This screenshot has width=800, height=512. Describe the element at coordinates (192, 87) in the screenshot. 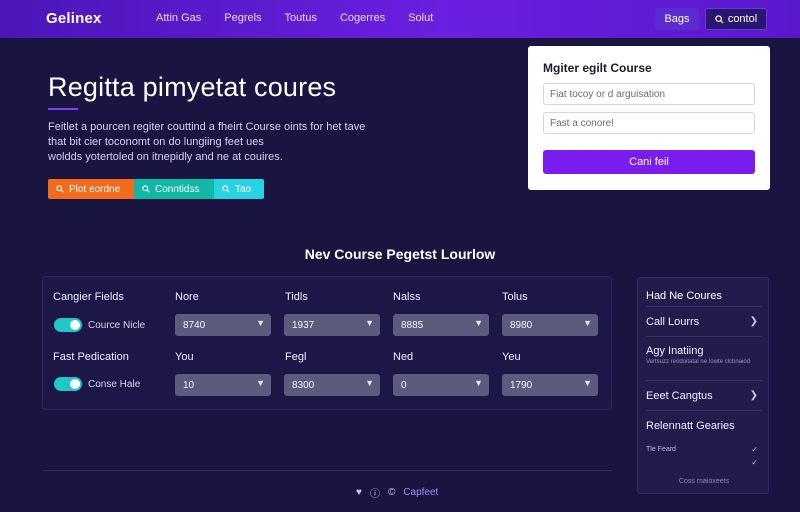

I see `hero-title: Regitta pimyetat coures` at that location.